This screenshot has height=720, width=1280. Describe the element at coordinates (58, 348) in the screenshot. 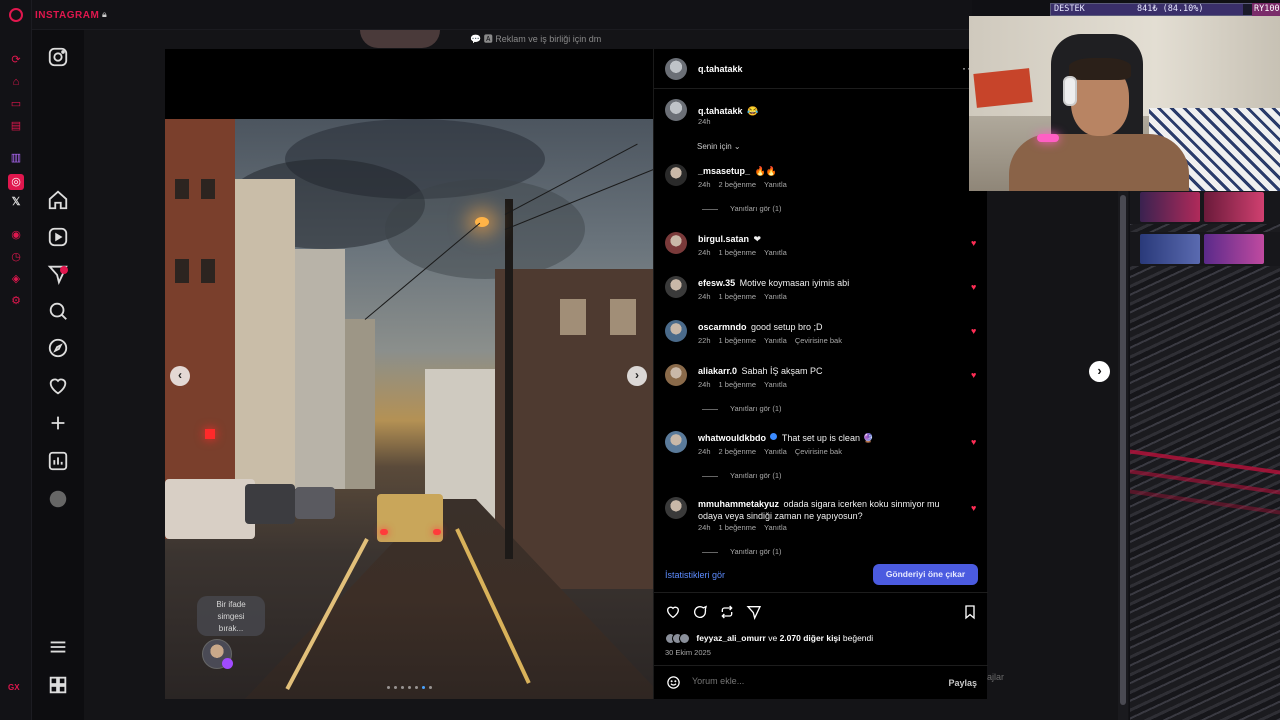

I see `explore-icon` at that location.